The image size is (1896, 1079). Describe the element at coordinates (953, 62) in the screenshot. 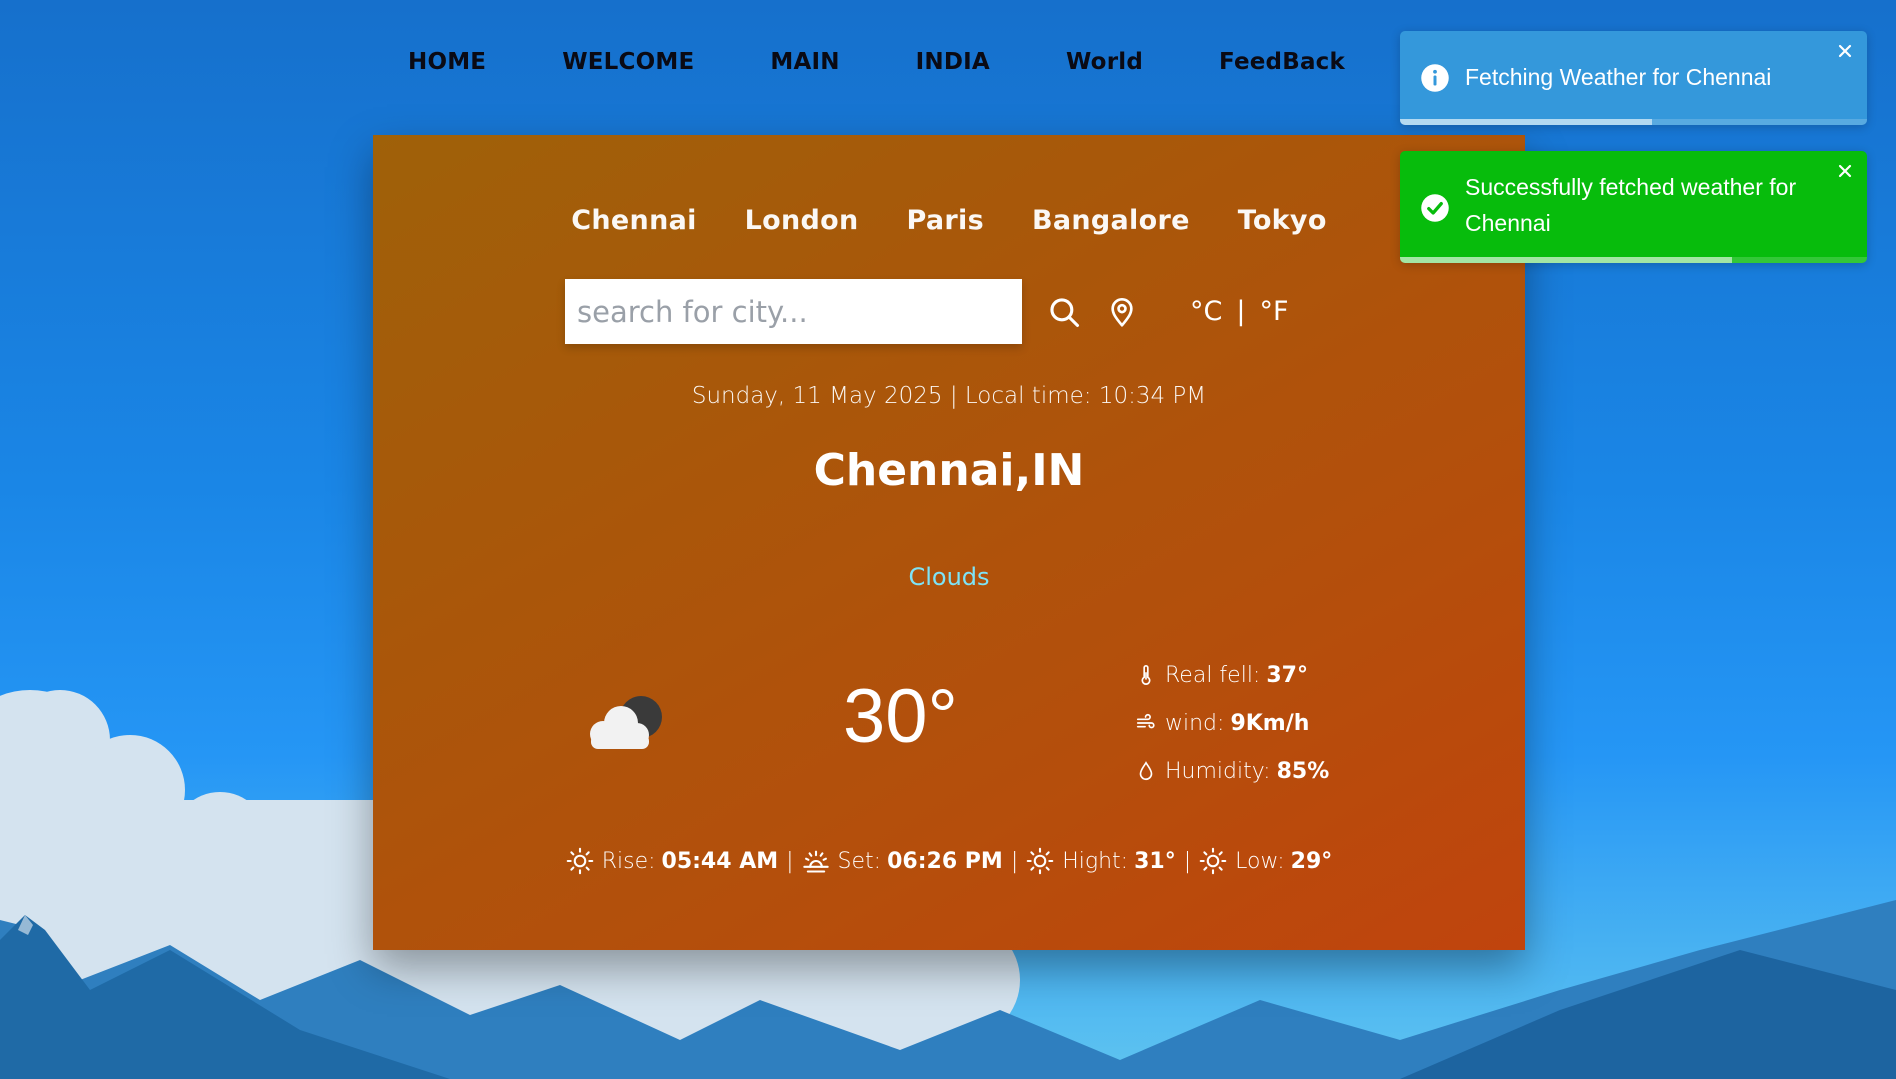

I see `nav-india: INDIA` at that location.